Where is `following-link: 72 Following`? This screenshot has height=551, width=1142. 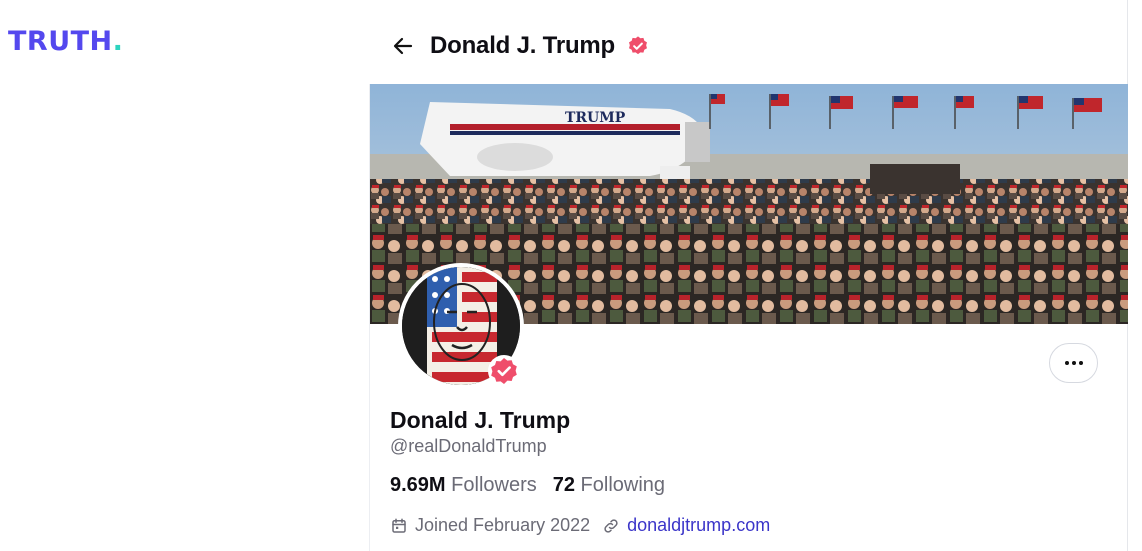
following-link: 72 Following is located at coordinates (609, 485).